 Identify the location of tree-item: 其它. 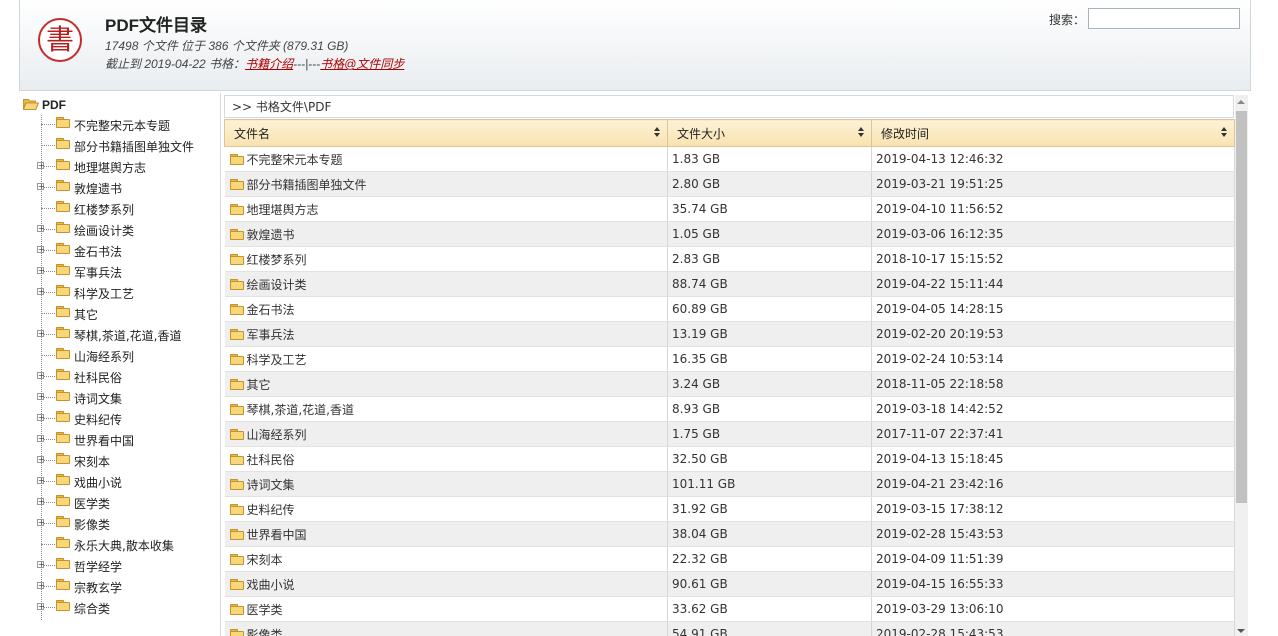
(119, 313).